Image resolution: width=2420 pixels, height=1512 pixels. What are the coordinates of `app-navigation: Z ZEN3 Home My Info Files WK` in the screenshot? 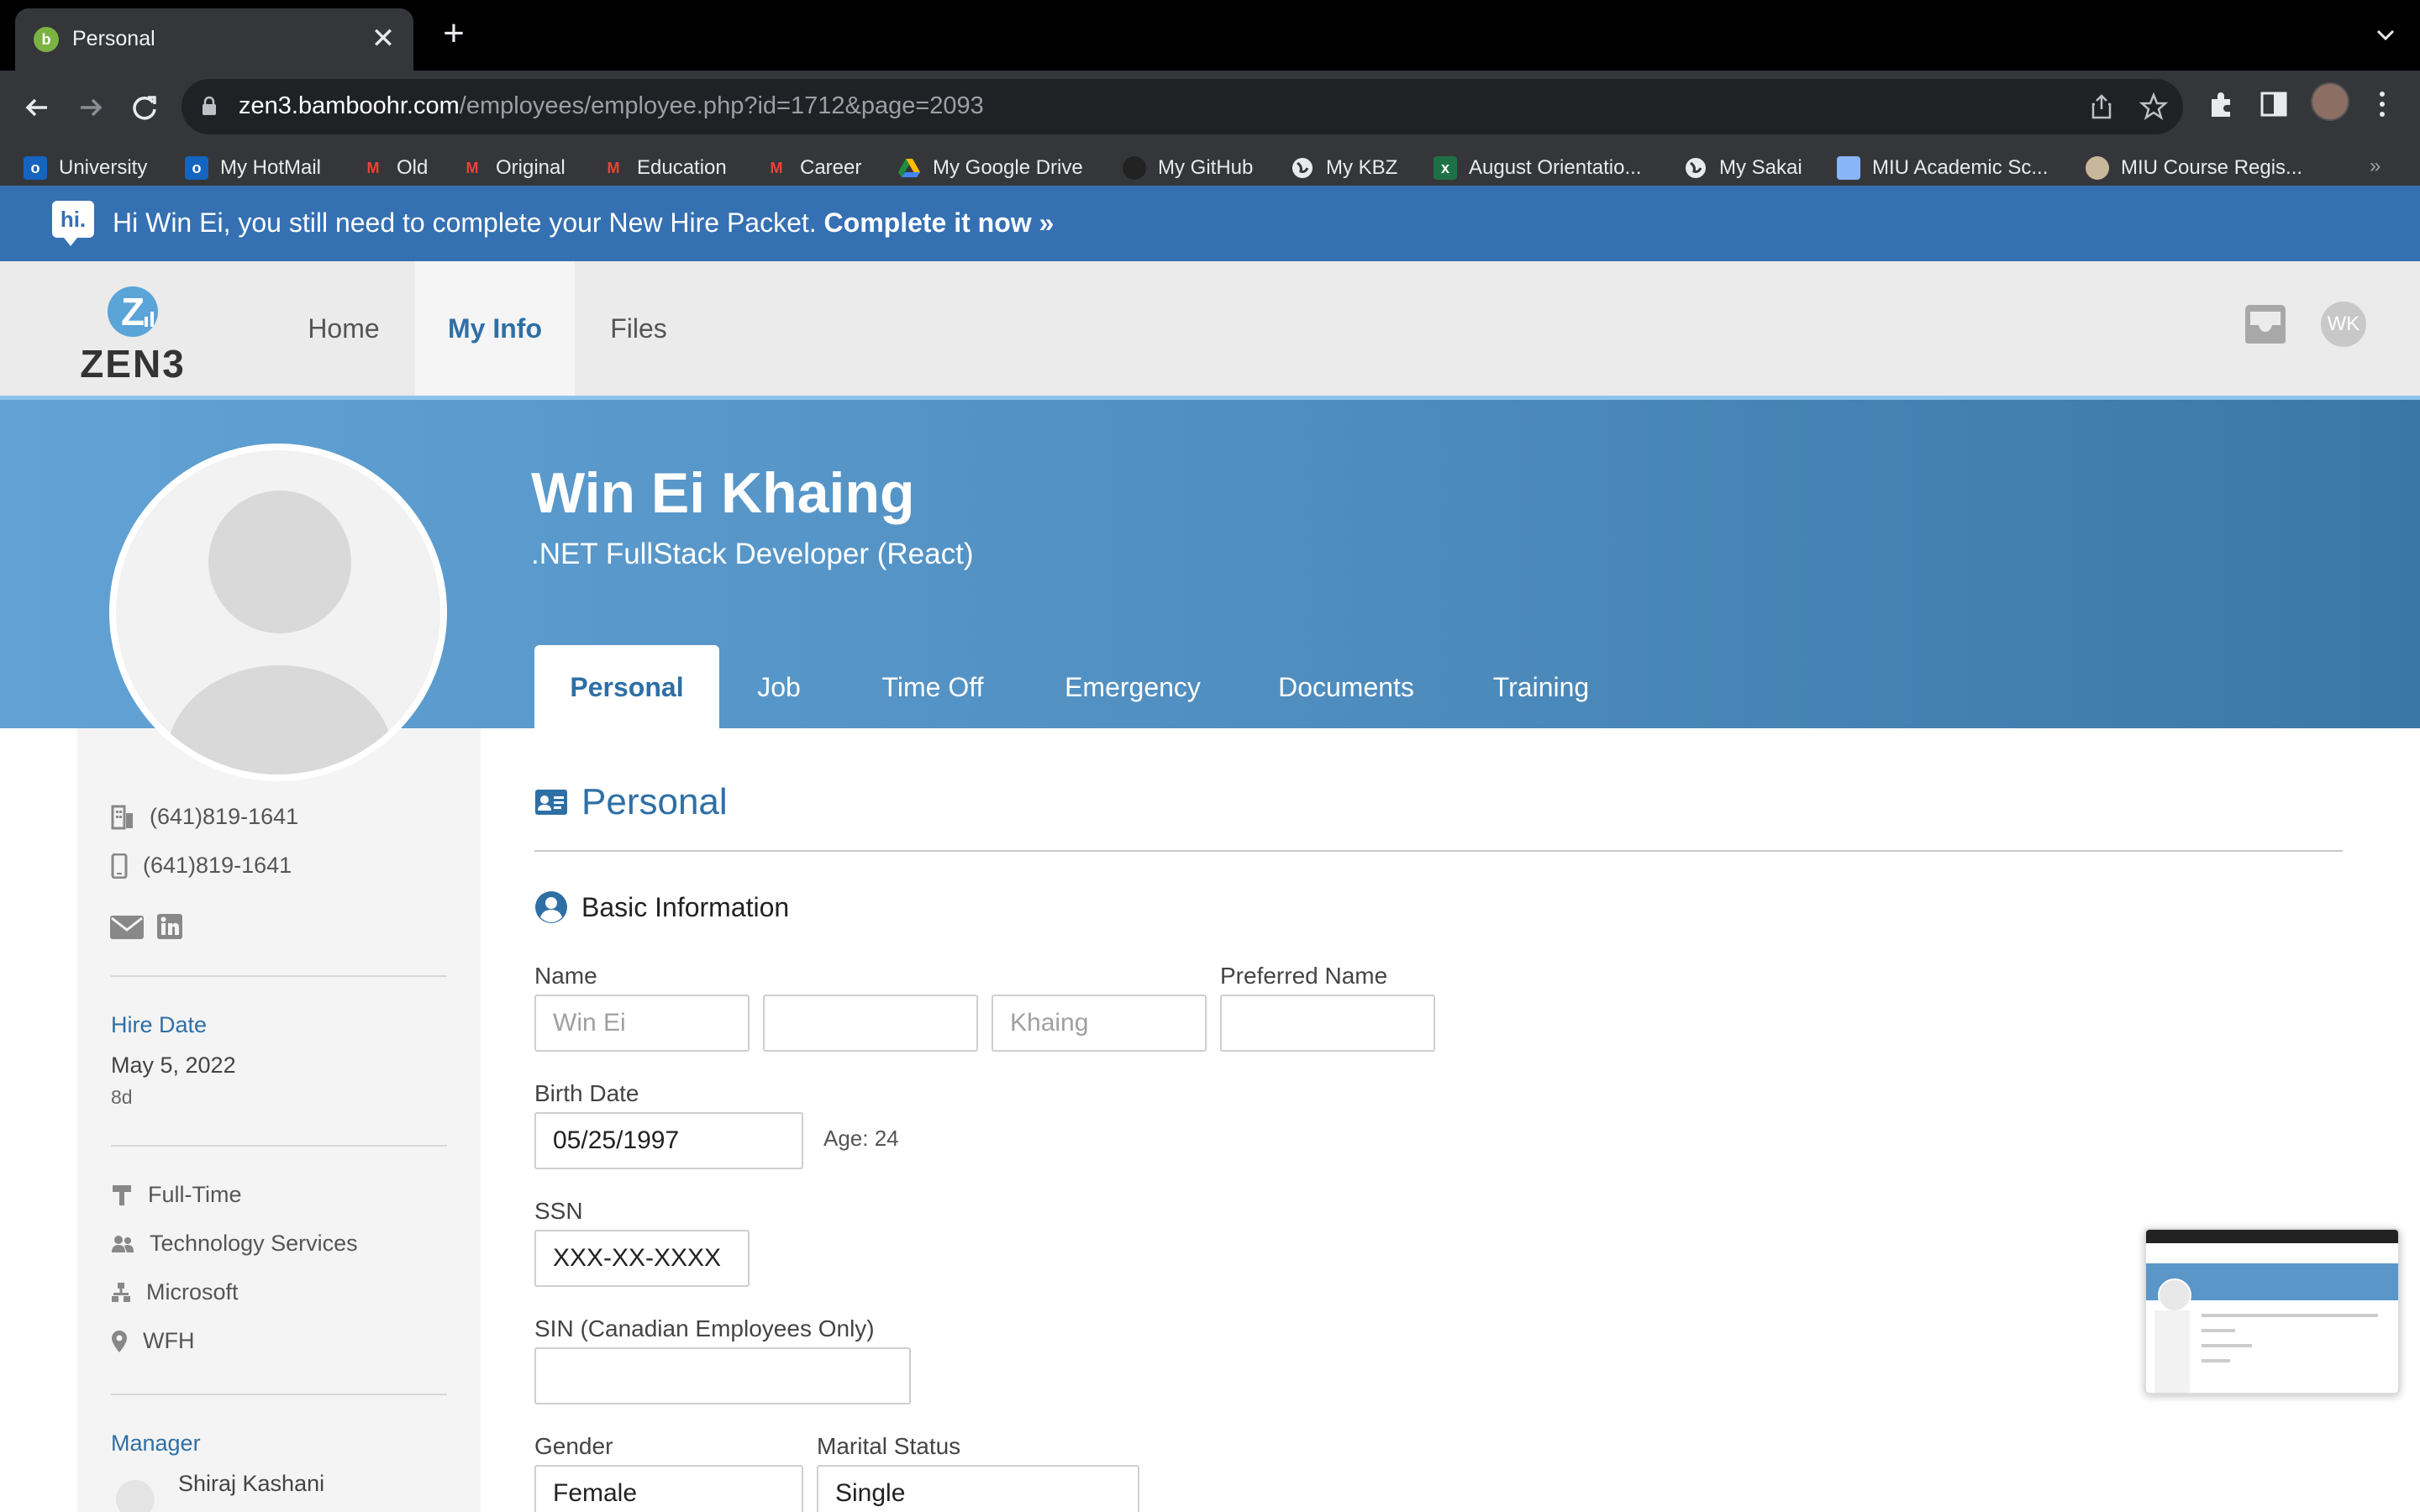 It's located at (1210, 328).